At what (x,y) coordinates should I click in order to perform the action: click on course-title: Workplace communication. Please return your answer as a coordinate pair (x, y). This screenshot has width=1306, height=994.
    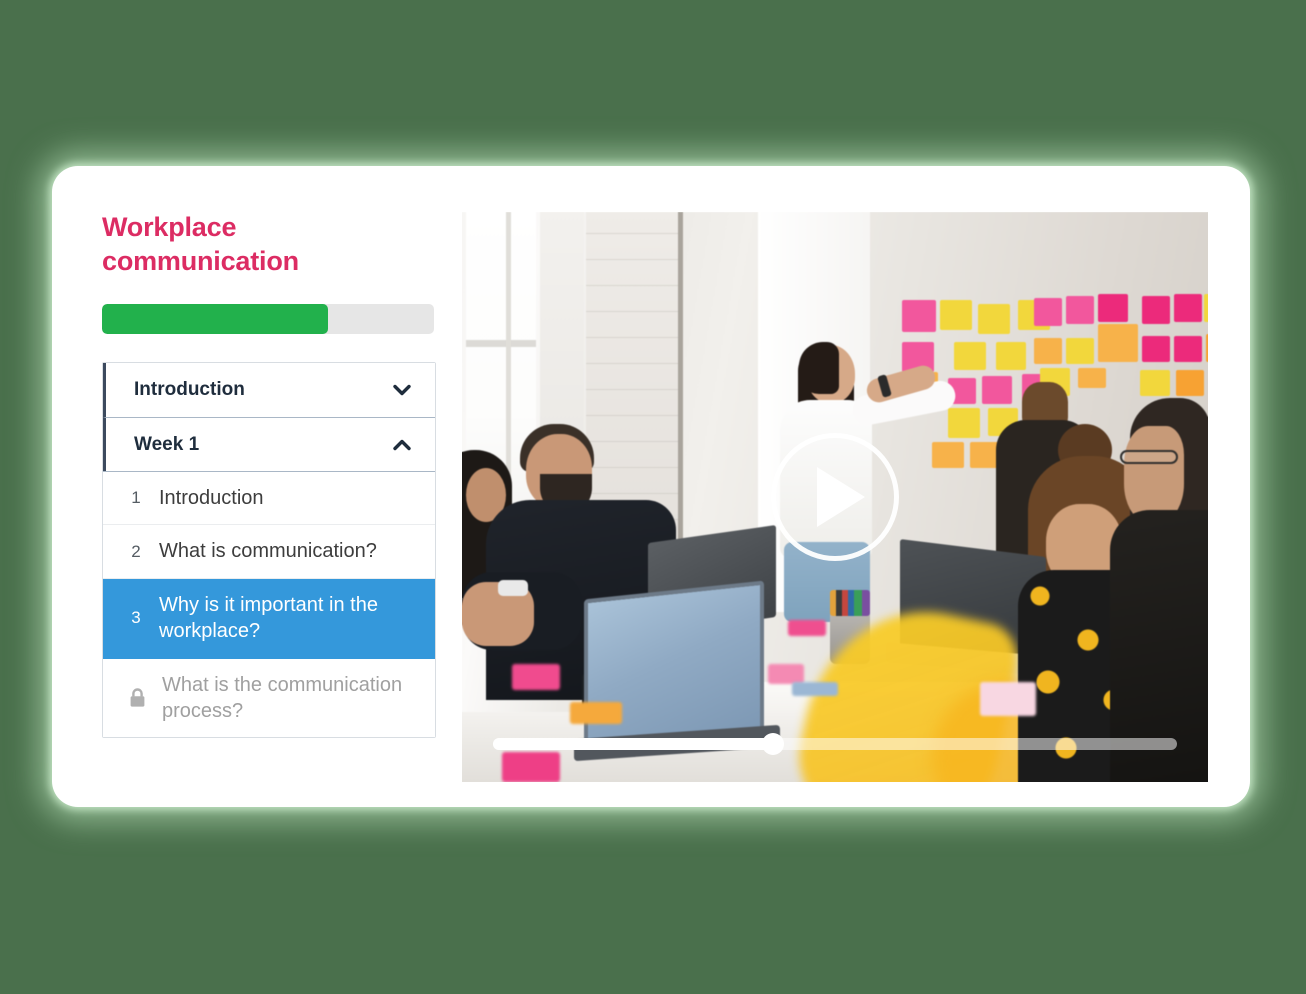
    Looking at the image, I should click on (200, 244).